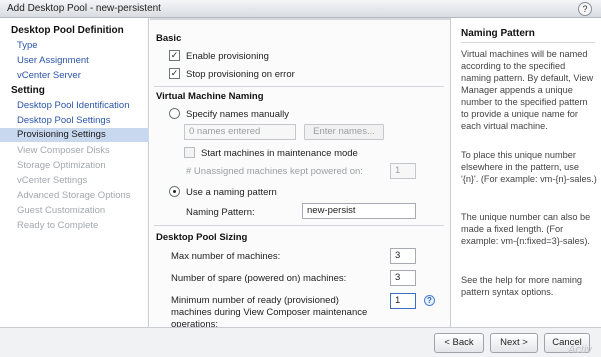  Describe the element at coordinates (28, 90) in the screenshot. I see `sidebar-section-setting: Setting` at that location.